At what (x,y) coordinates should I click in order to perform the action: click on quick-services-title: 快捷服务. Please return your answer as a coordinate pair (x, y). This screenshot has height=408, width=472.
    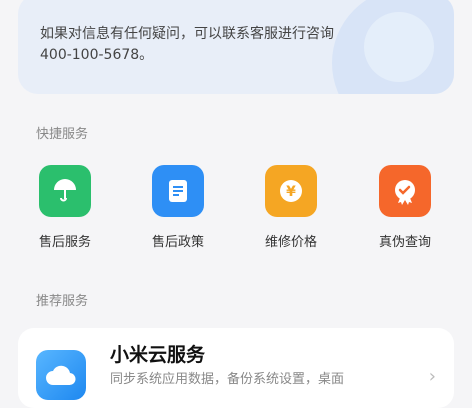
    Looking at the image, I should click on (62, 134).